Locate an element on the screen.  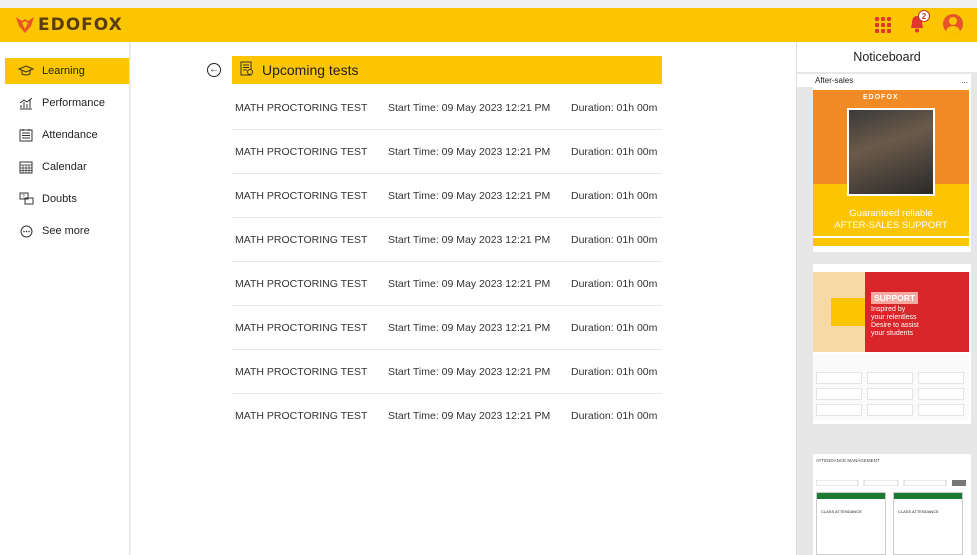
sidebar-item-label: Attendance is located at coordinates (70, 135).